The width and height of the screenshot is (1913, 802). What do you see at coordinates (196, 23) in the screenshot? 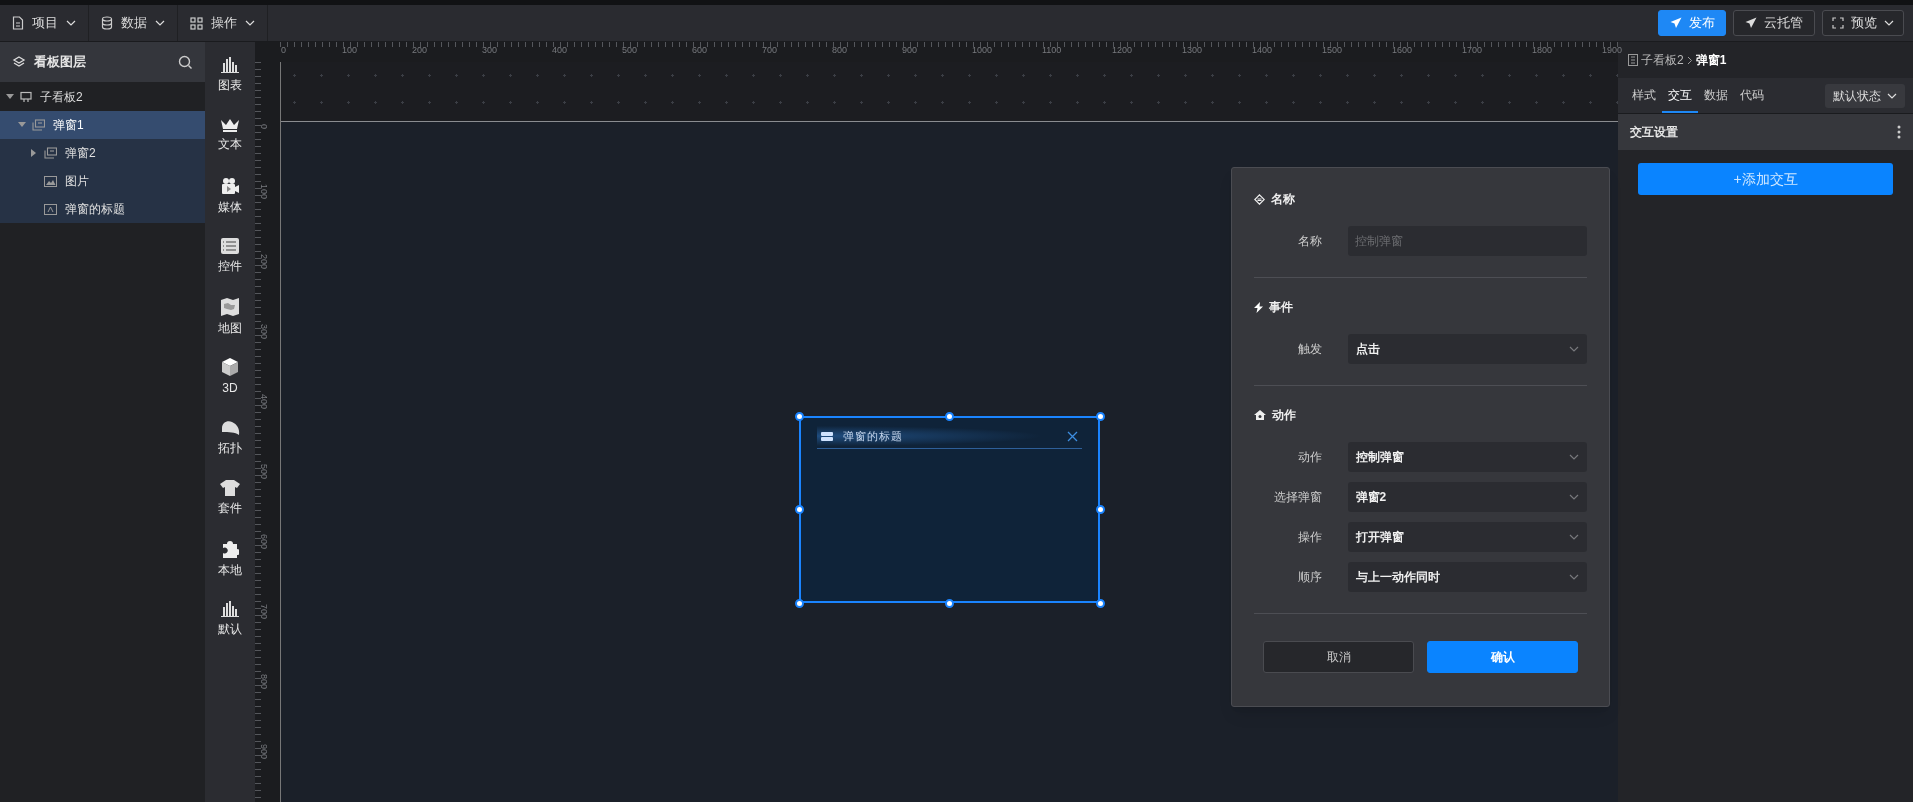
I see `grid-icon` at bounding box center [196, 23].